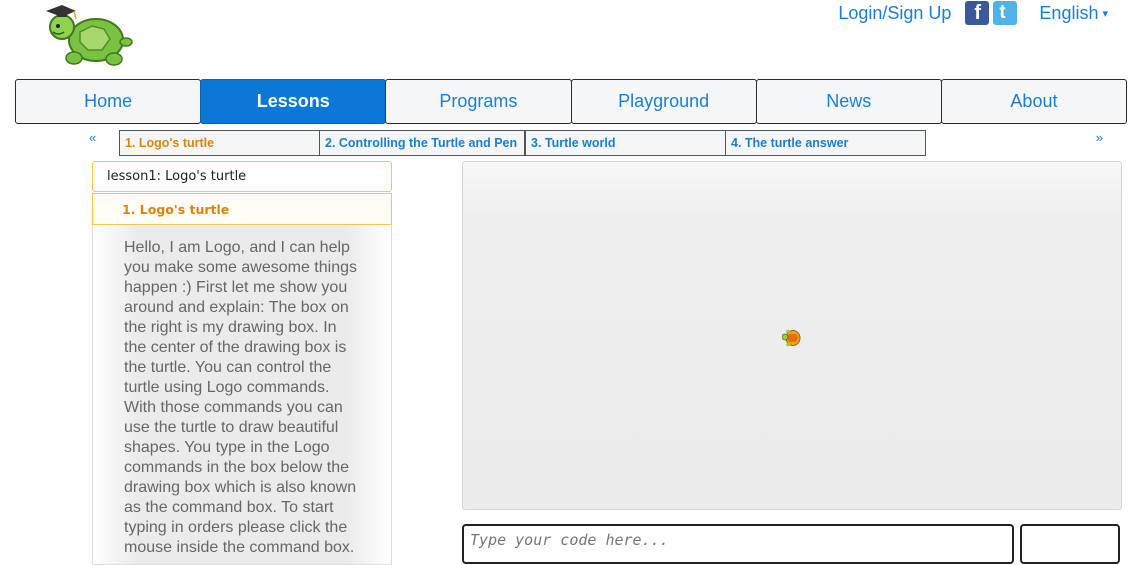 The width and height of the screenshot is (1148, 565). I want to click on nav-playground: Playground, so click(663, 101).